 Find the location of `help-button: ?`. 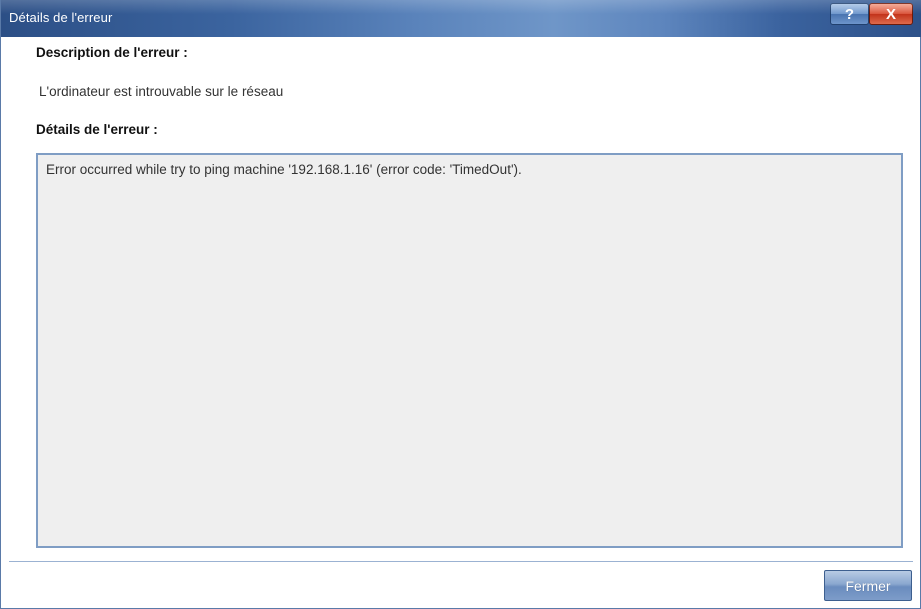

help-button: ? is located at coordinates (849, 14).